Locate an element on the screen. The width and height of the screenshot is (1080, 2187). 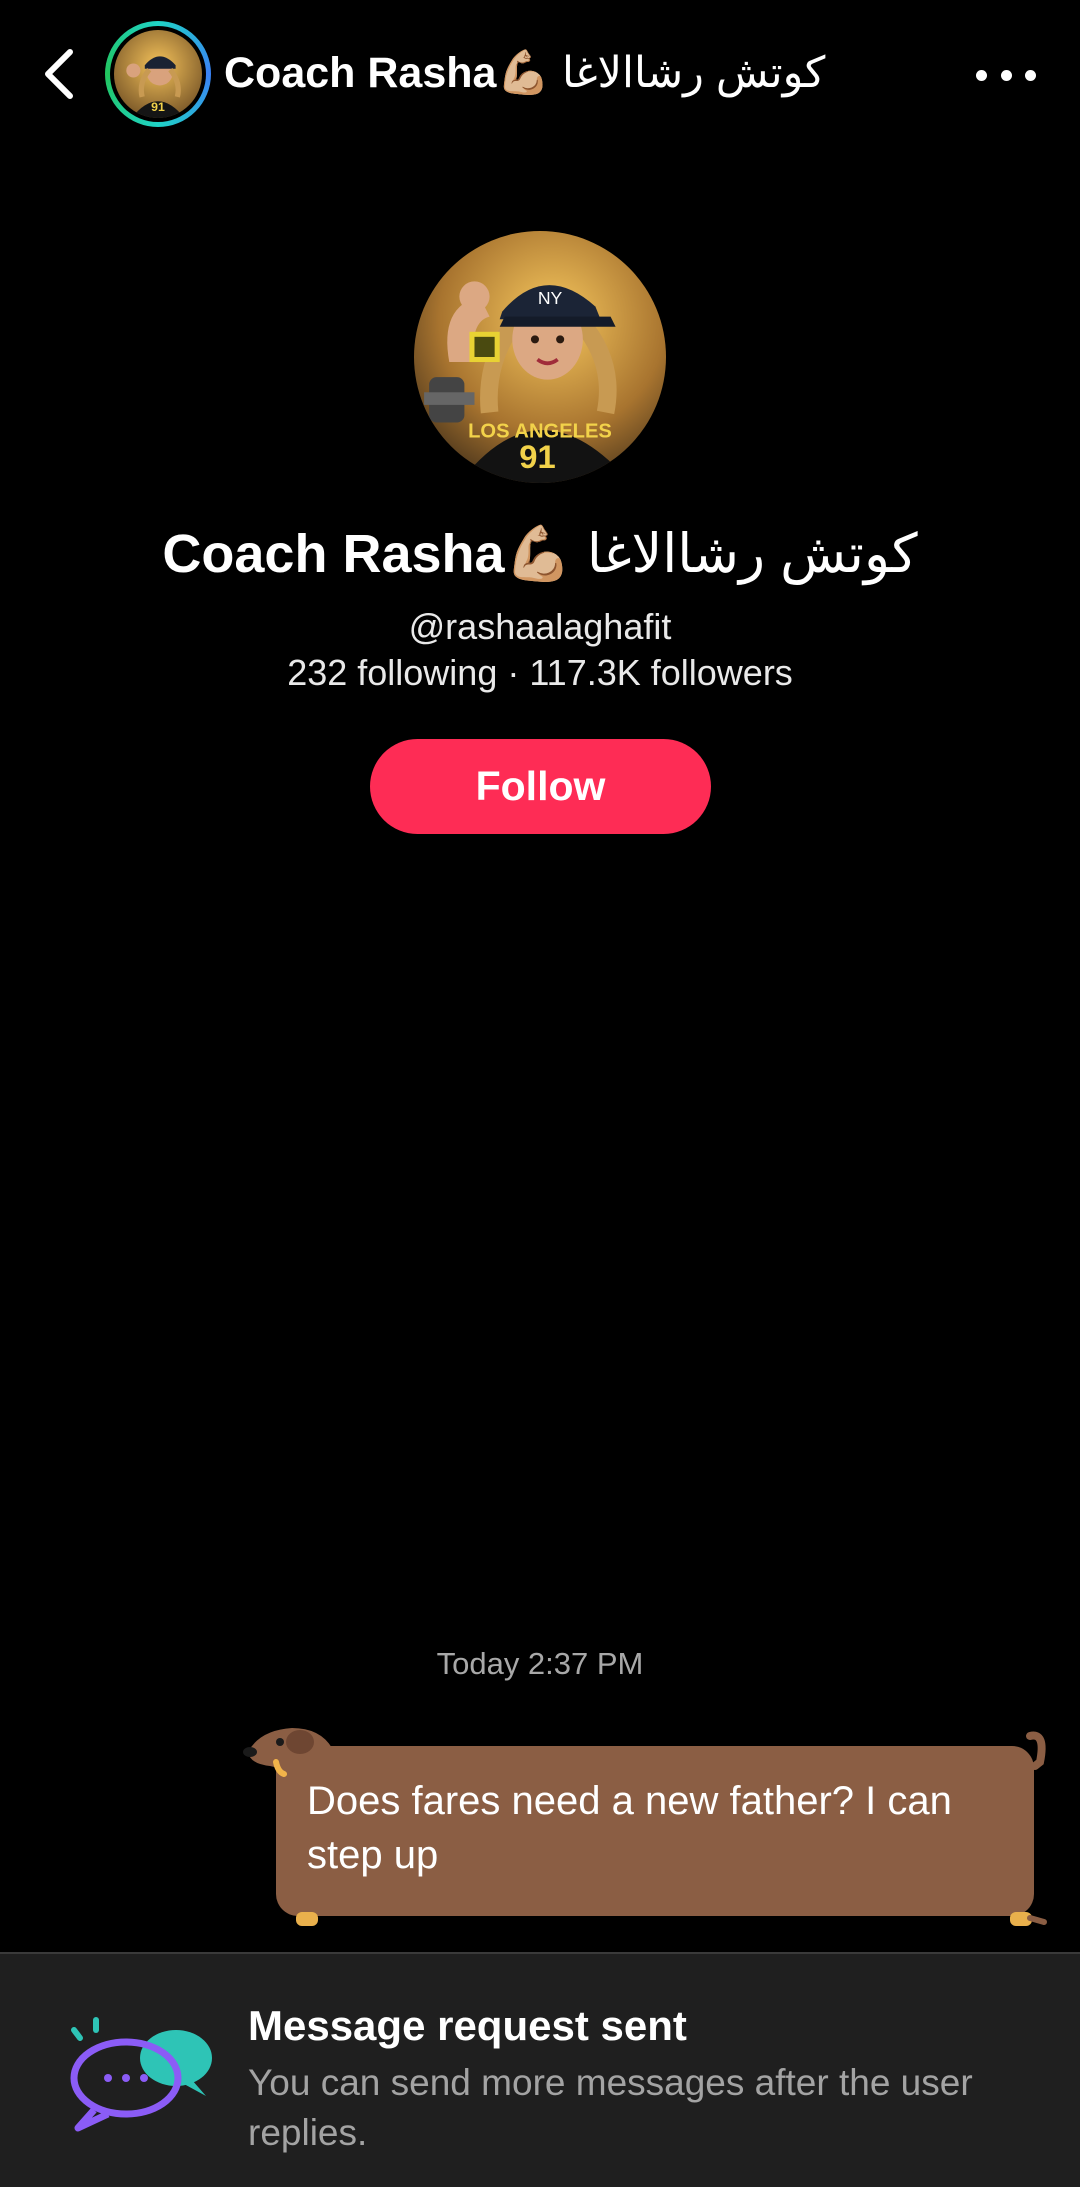
more-options-button is located at coordinates (1006, 75).